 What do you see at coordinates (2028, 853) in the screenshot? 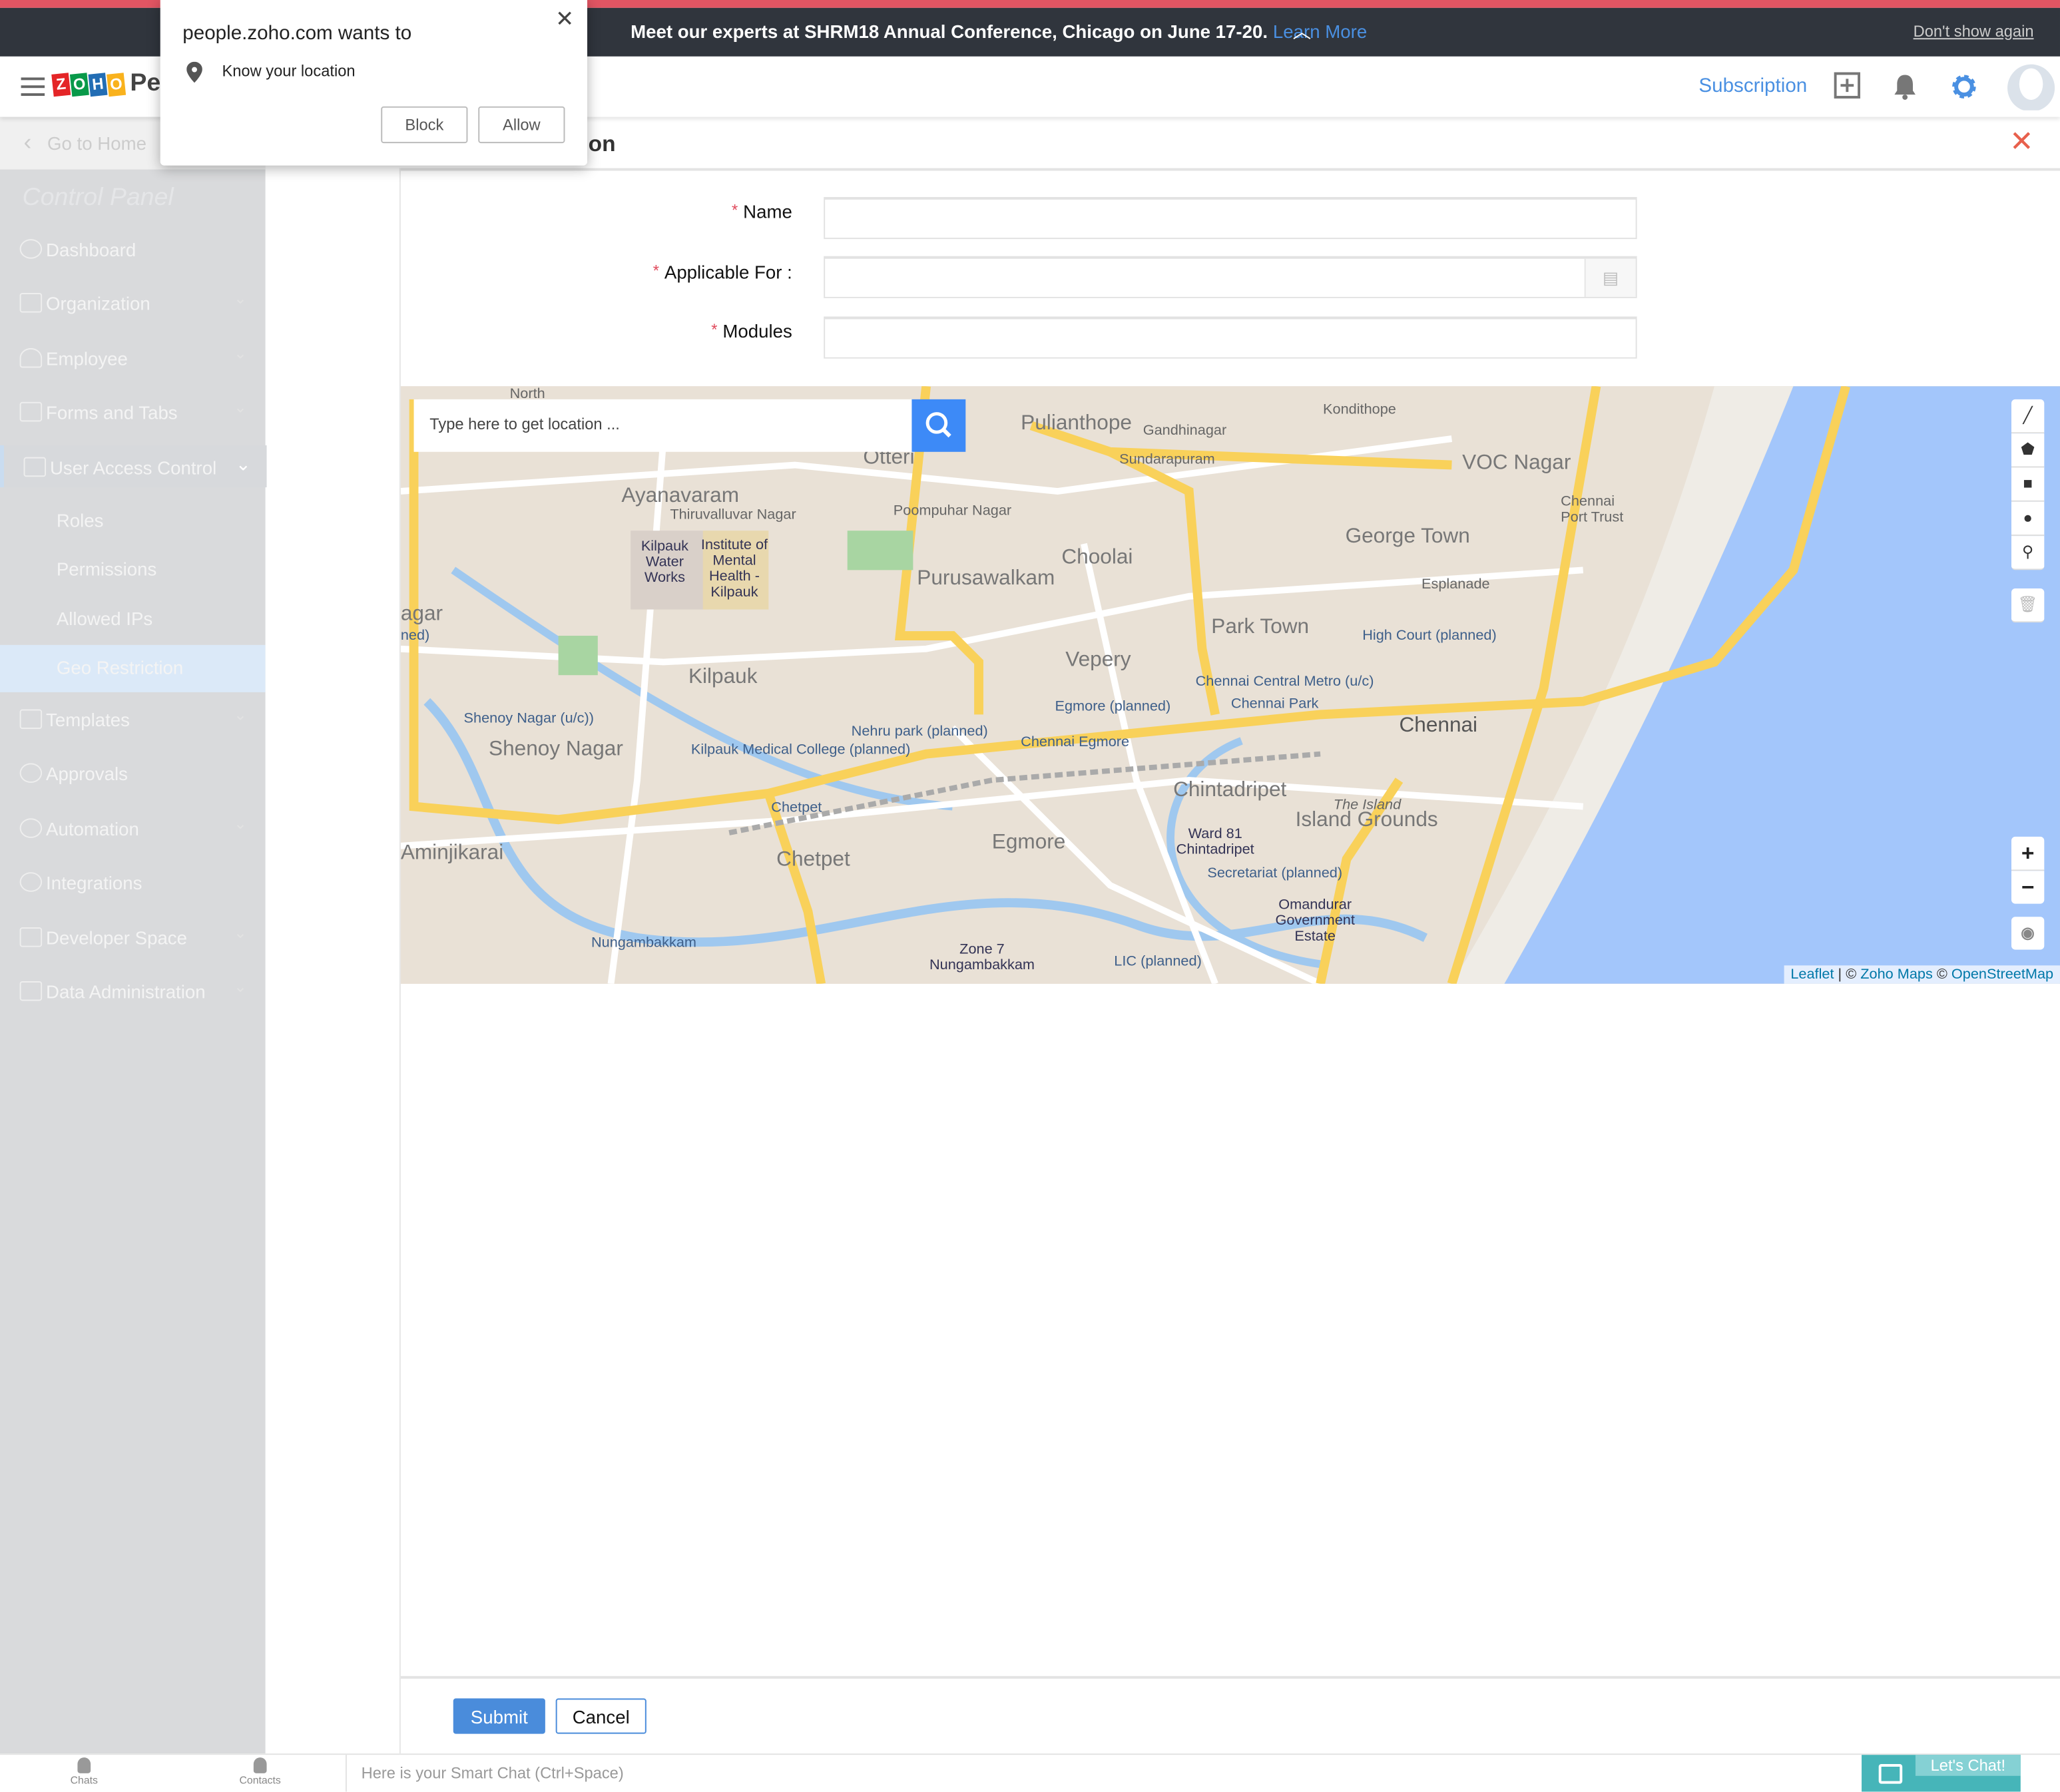
I see `zoom-in-button: +` at bounding box center [2028, 853].